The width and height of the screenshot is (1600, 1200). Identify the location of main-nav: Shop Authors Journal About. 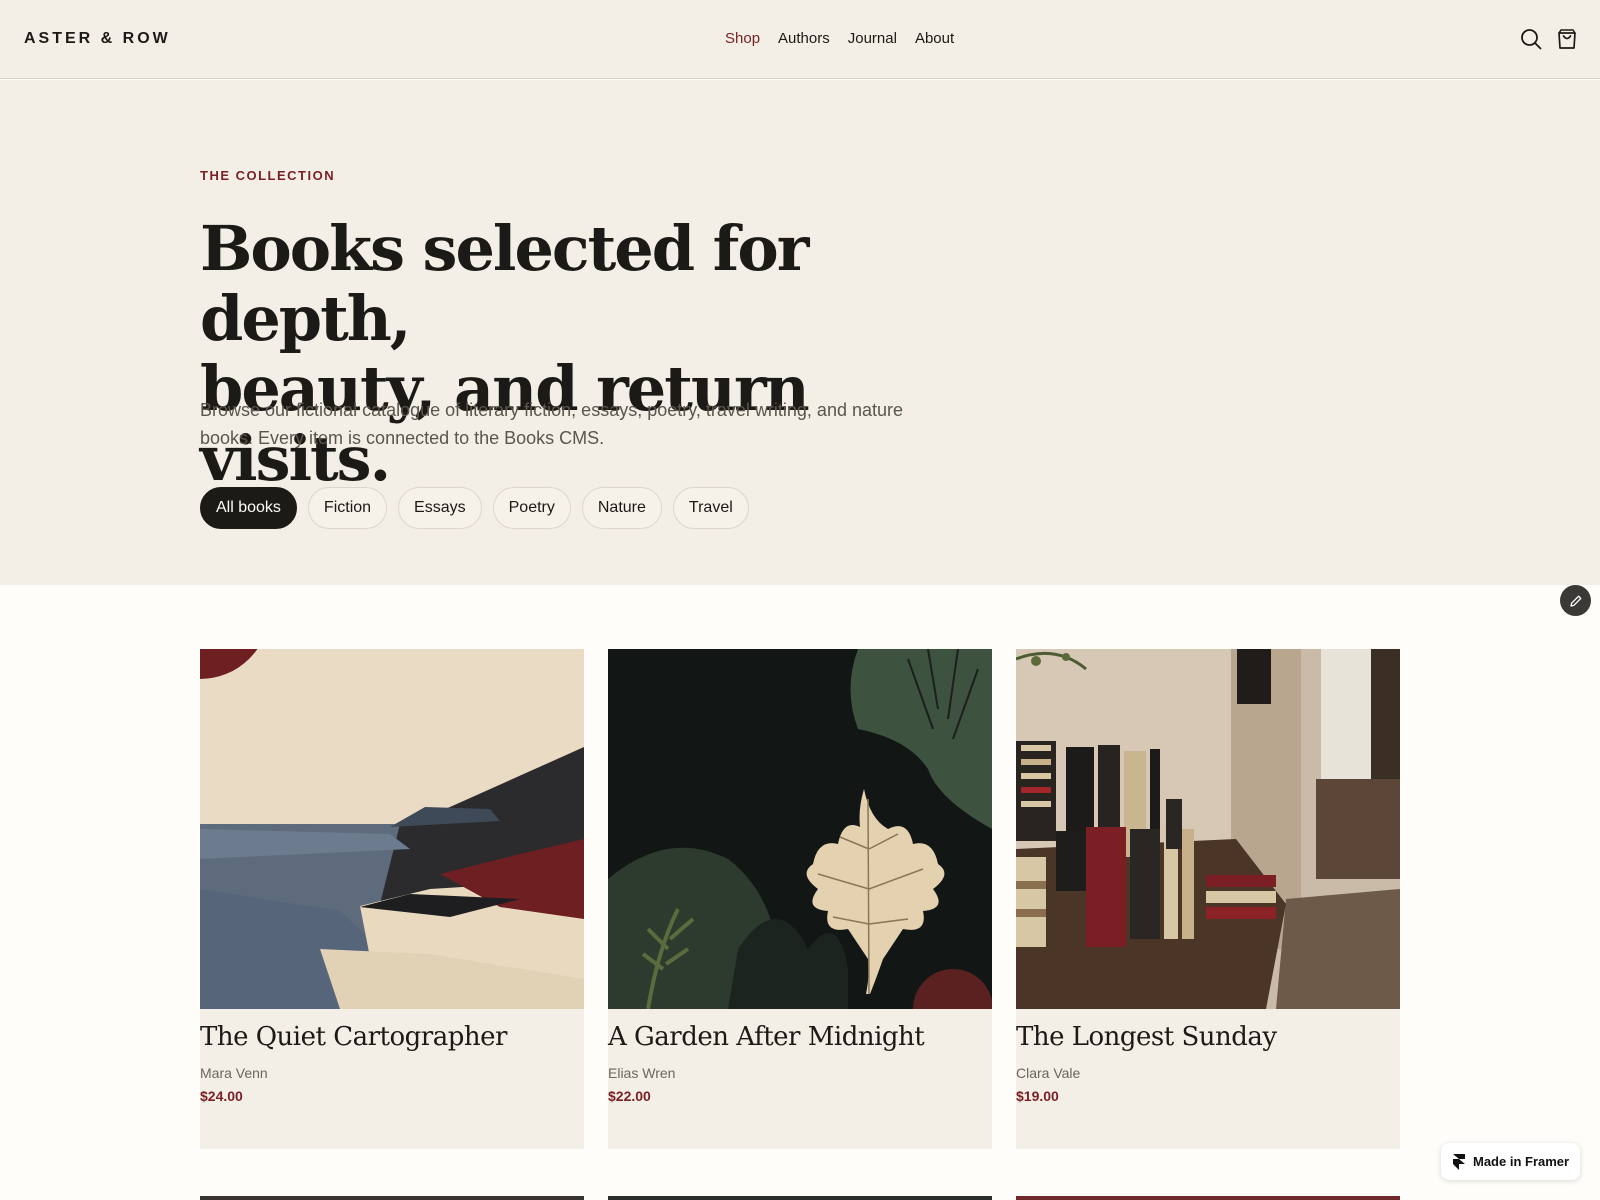
(839, 38).